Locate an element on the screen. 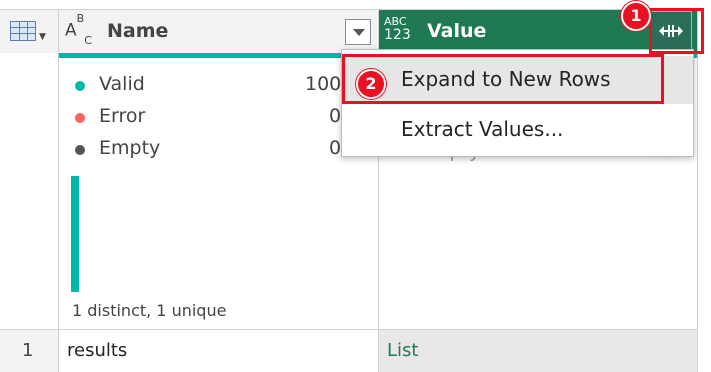  abc-text-type-icon: ABC is located at coordinates (78, 29).